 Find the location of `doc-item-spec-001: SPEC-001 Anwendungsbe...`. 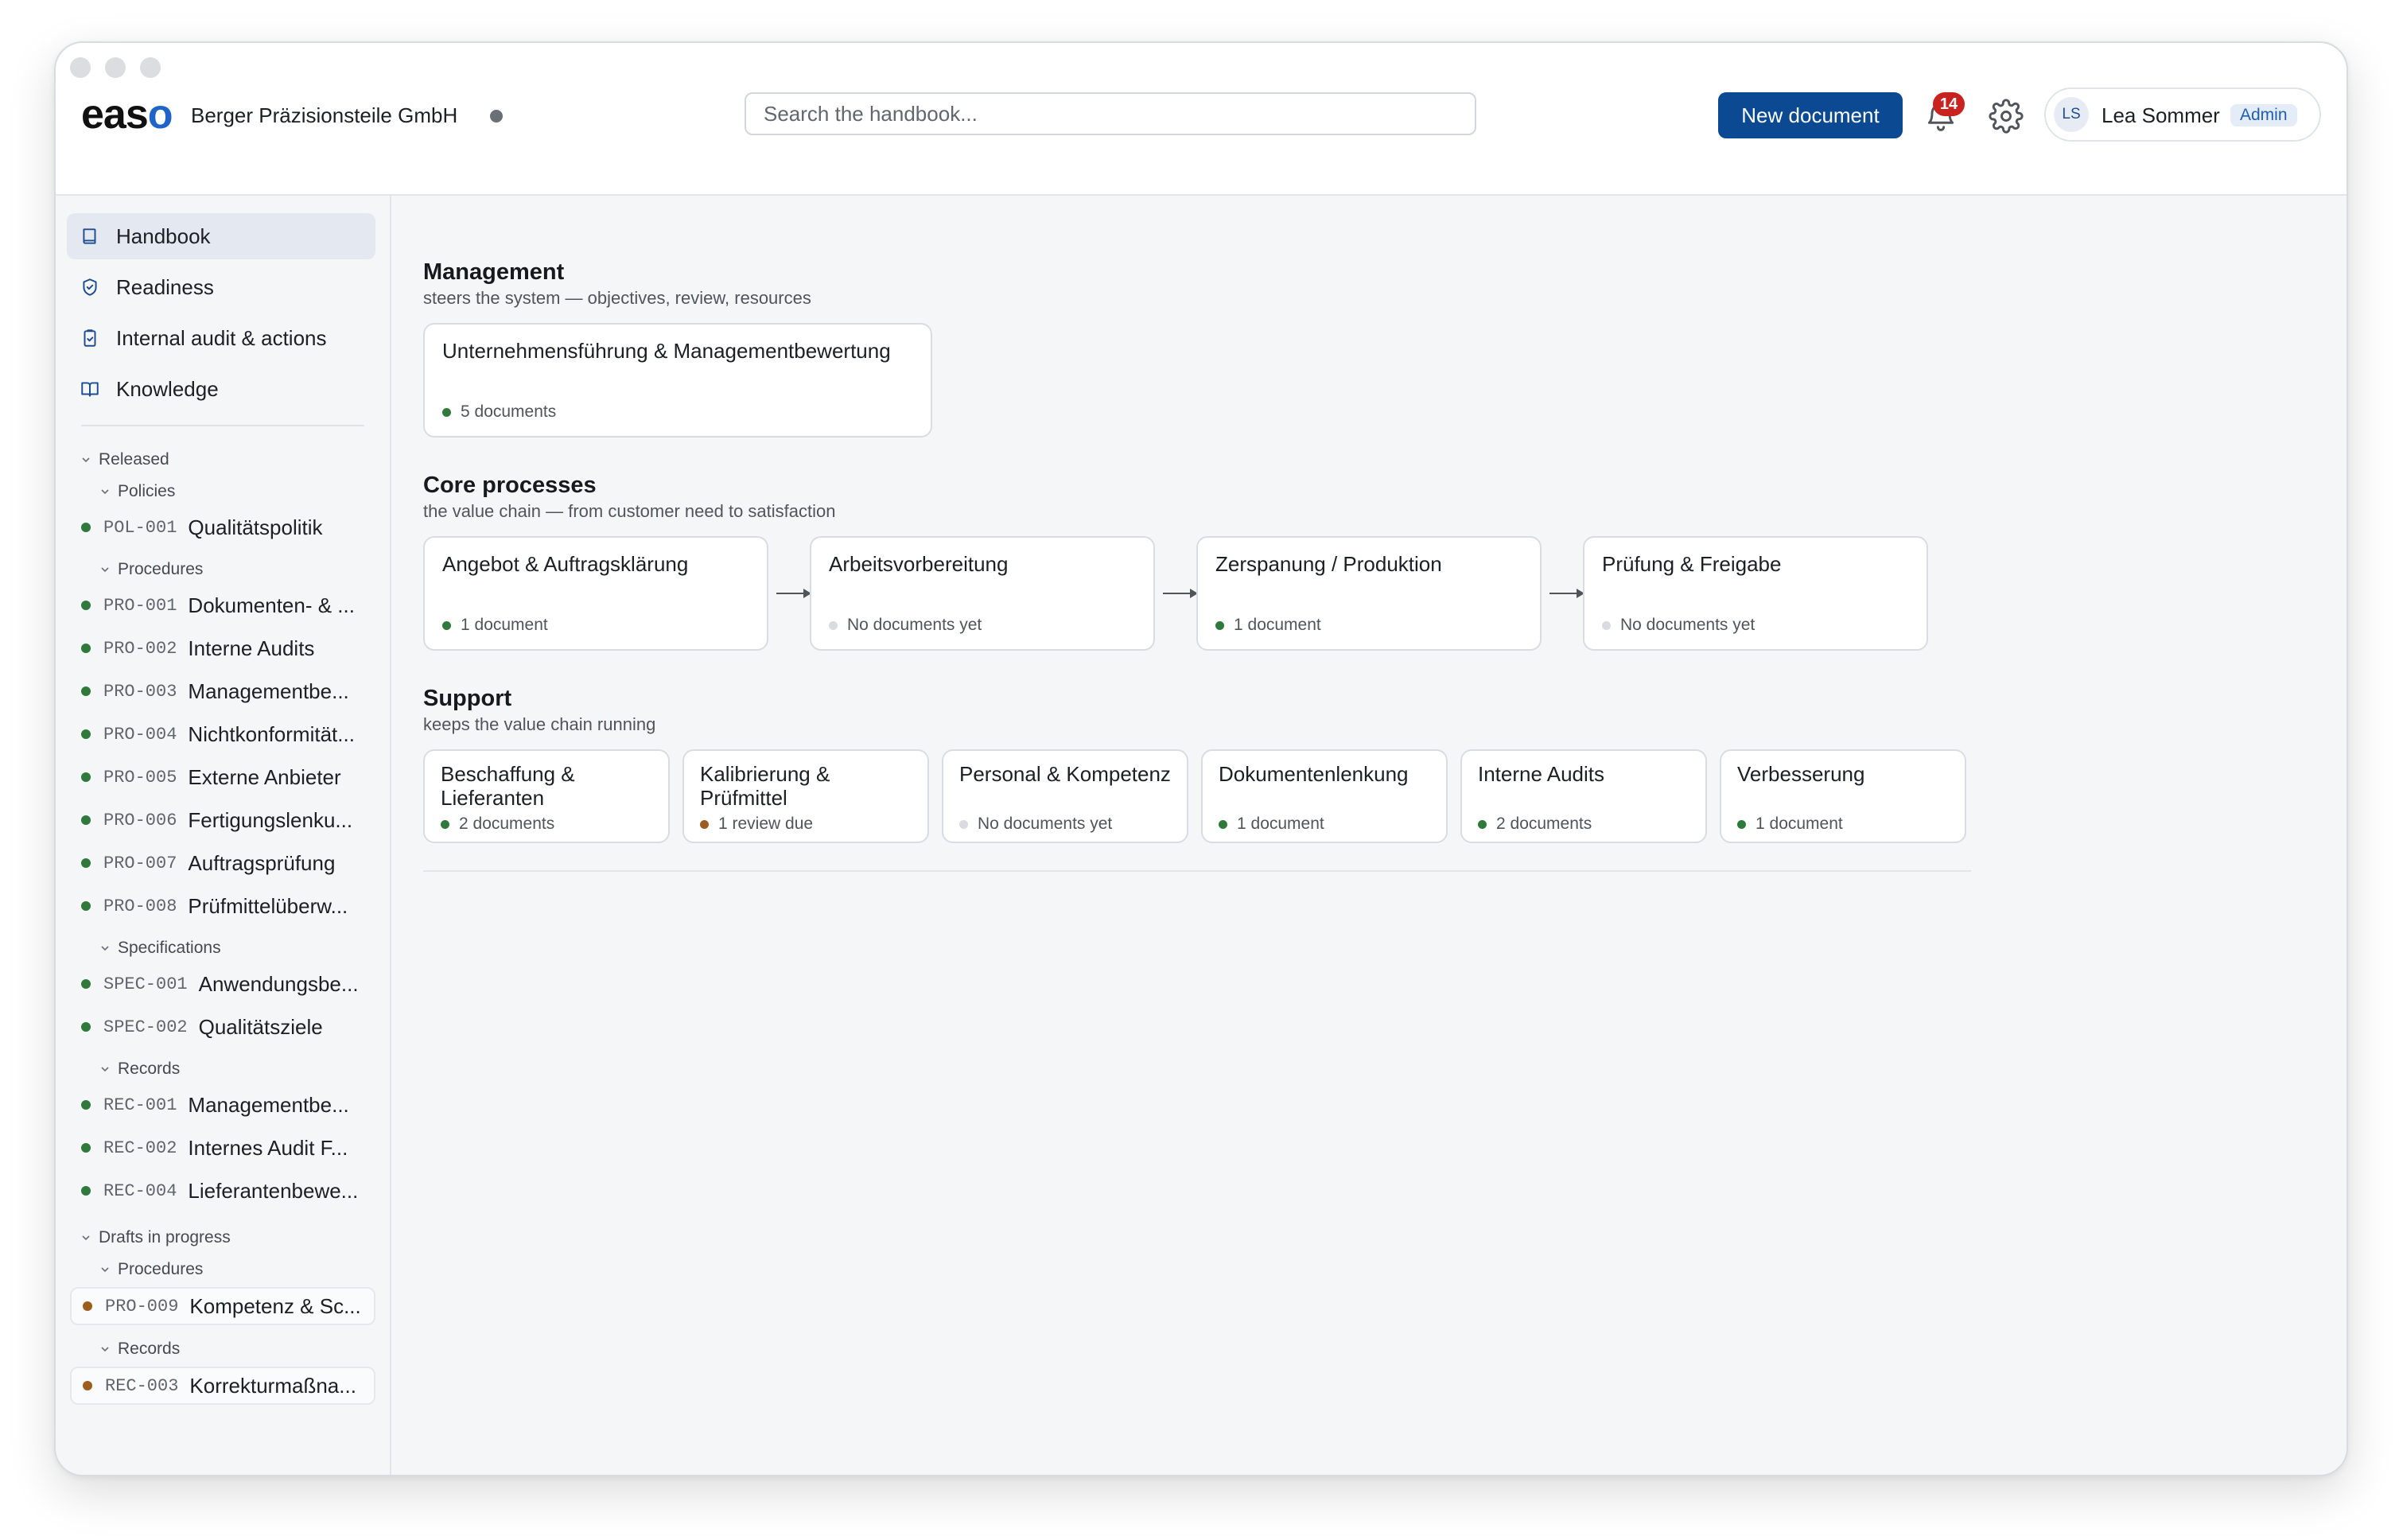

doc-item-spec-001: SPEC-001 Anwendungsbe... is located at coordinates (222, 984).